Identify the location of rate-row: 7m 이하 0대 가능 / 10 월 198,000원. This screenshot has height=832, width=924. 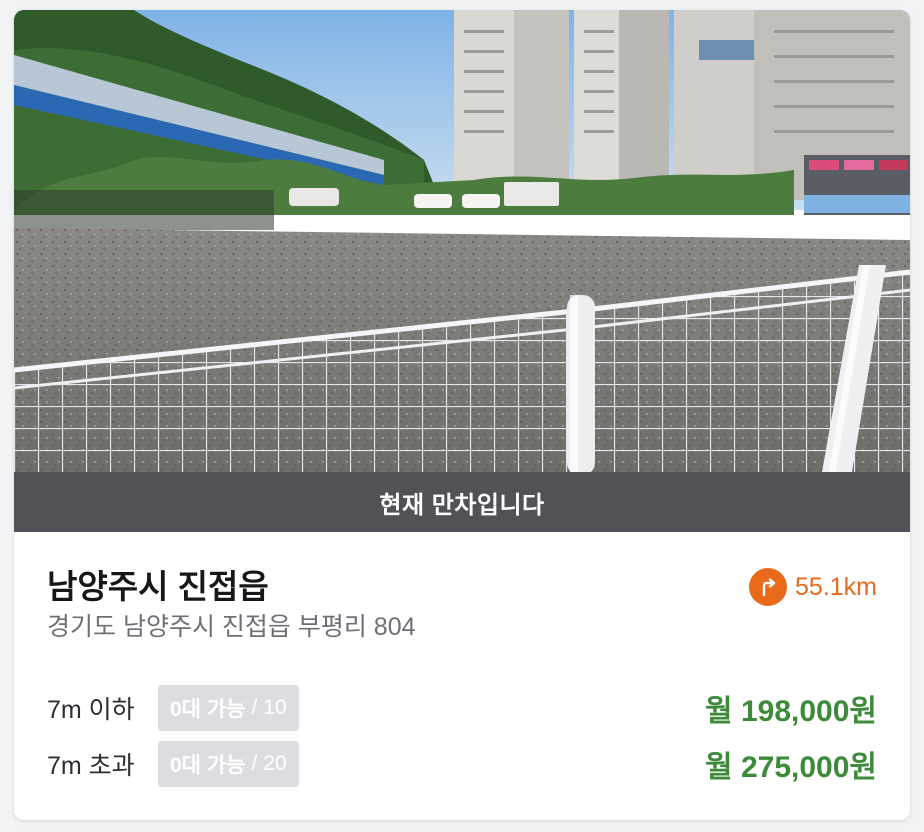
(462, 708).